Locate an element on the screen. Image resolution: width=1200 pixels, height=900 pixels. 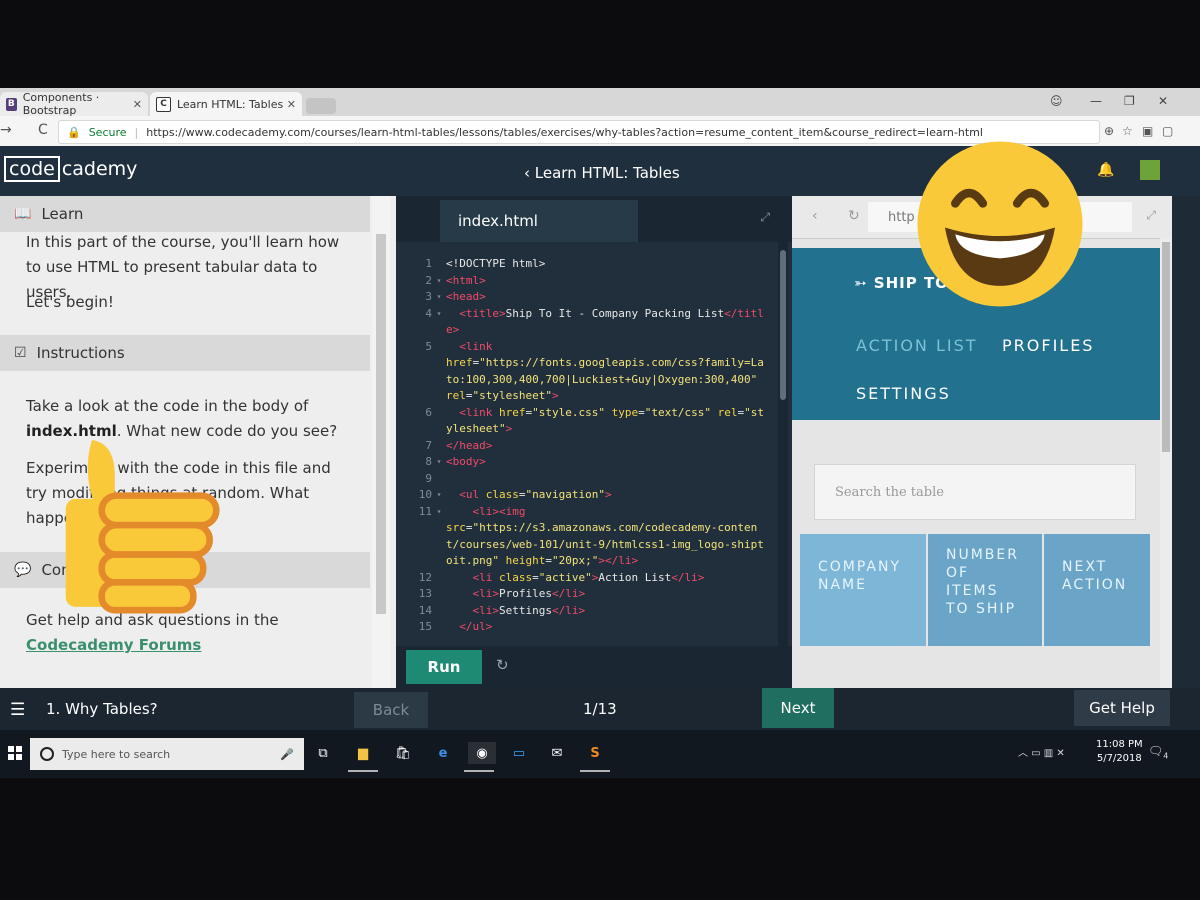
nav-action-list: ACTION LIST is located at coordinates (917, 345).